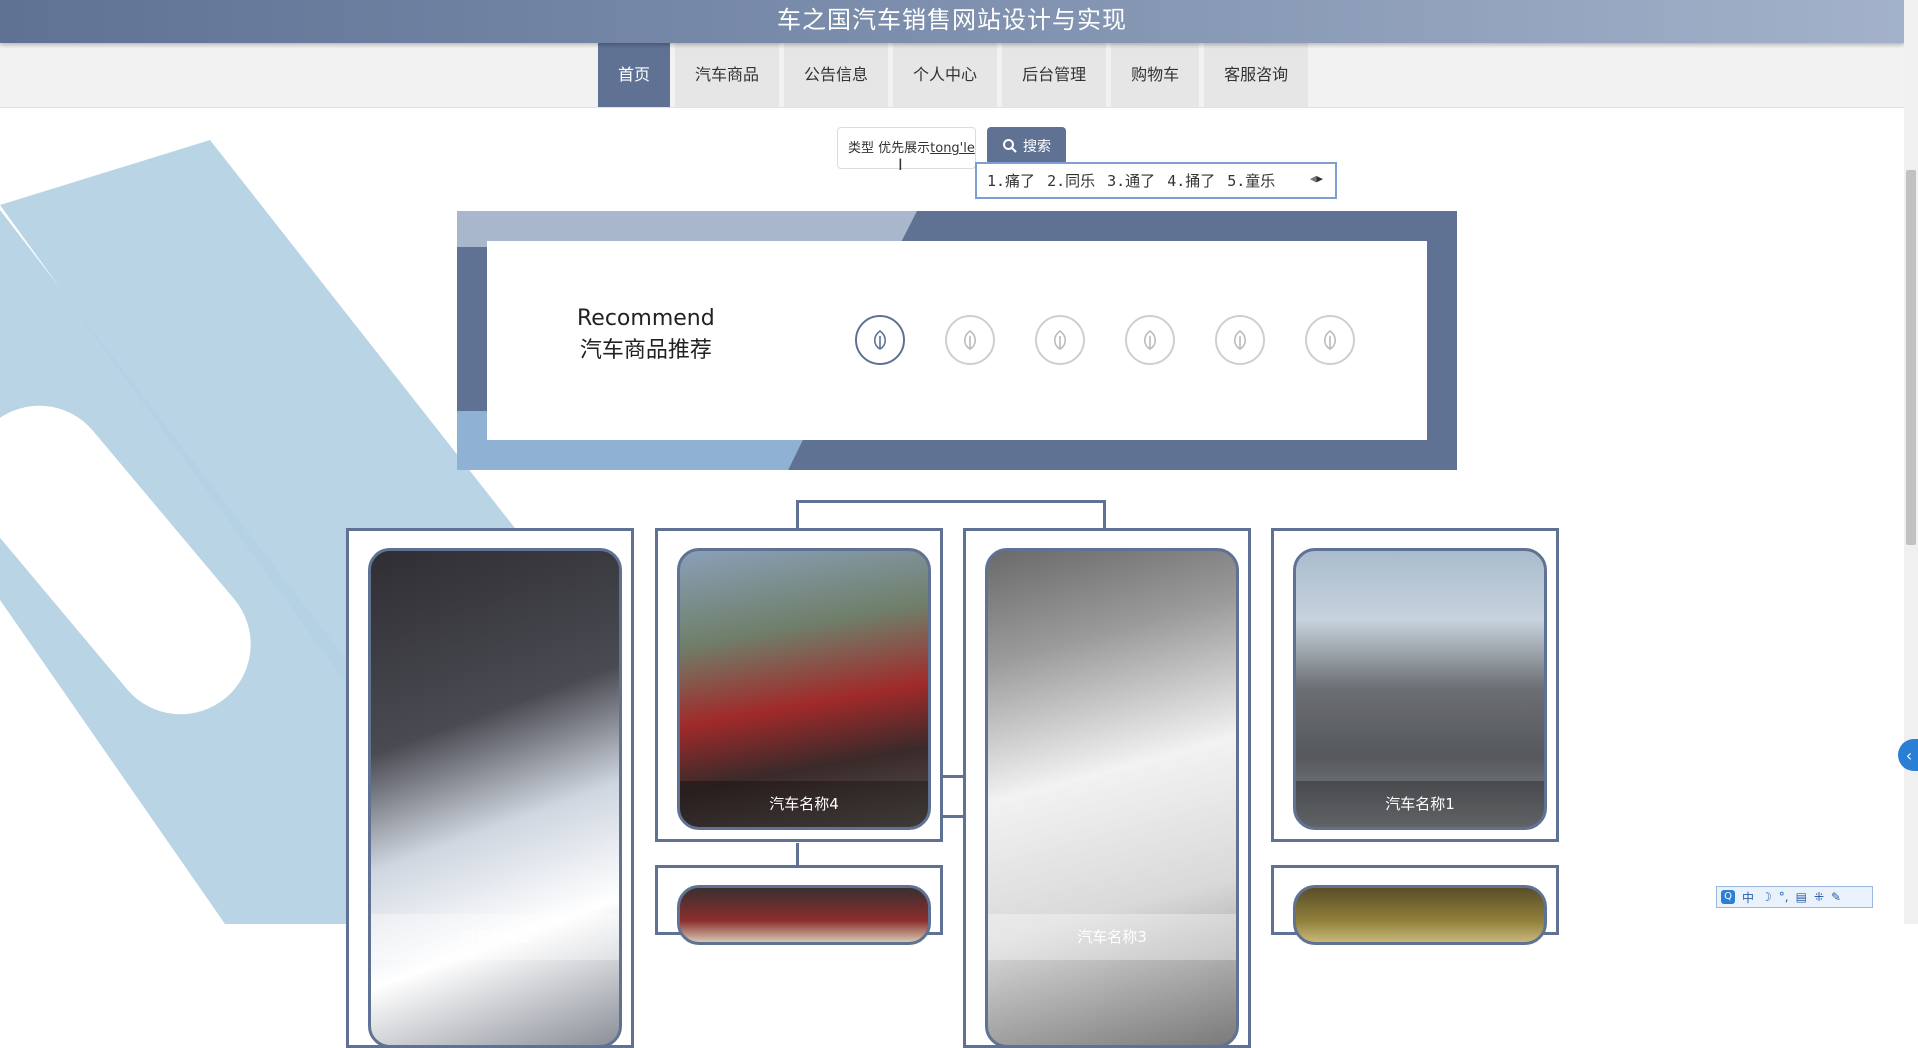 Image resolution: width=1918 pixels, height=1048 pixels. I want to click on site-title: 车之国汽车销售网站设计与实现, so click(952, 20).